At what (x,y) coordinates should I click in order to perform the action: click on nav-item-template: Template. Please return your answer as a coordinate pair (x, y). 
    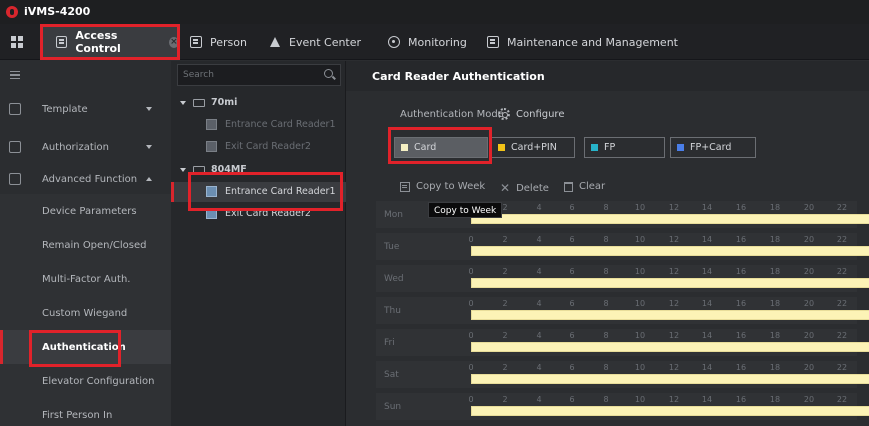
    Looking at the image, I should click on (85, 109).